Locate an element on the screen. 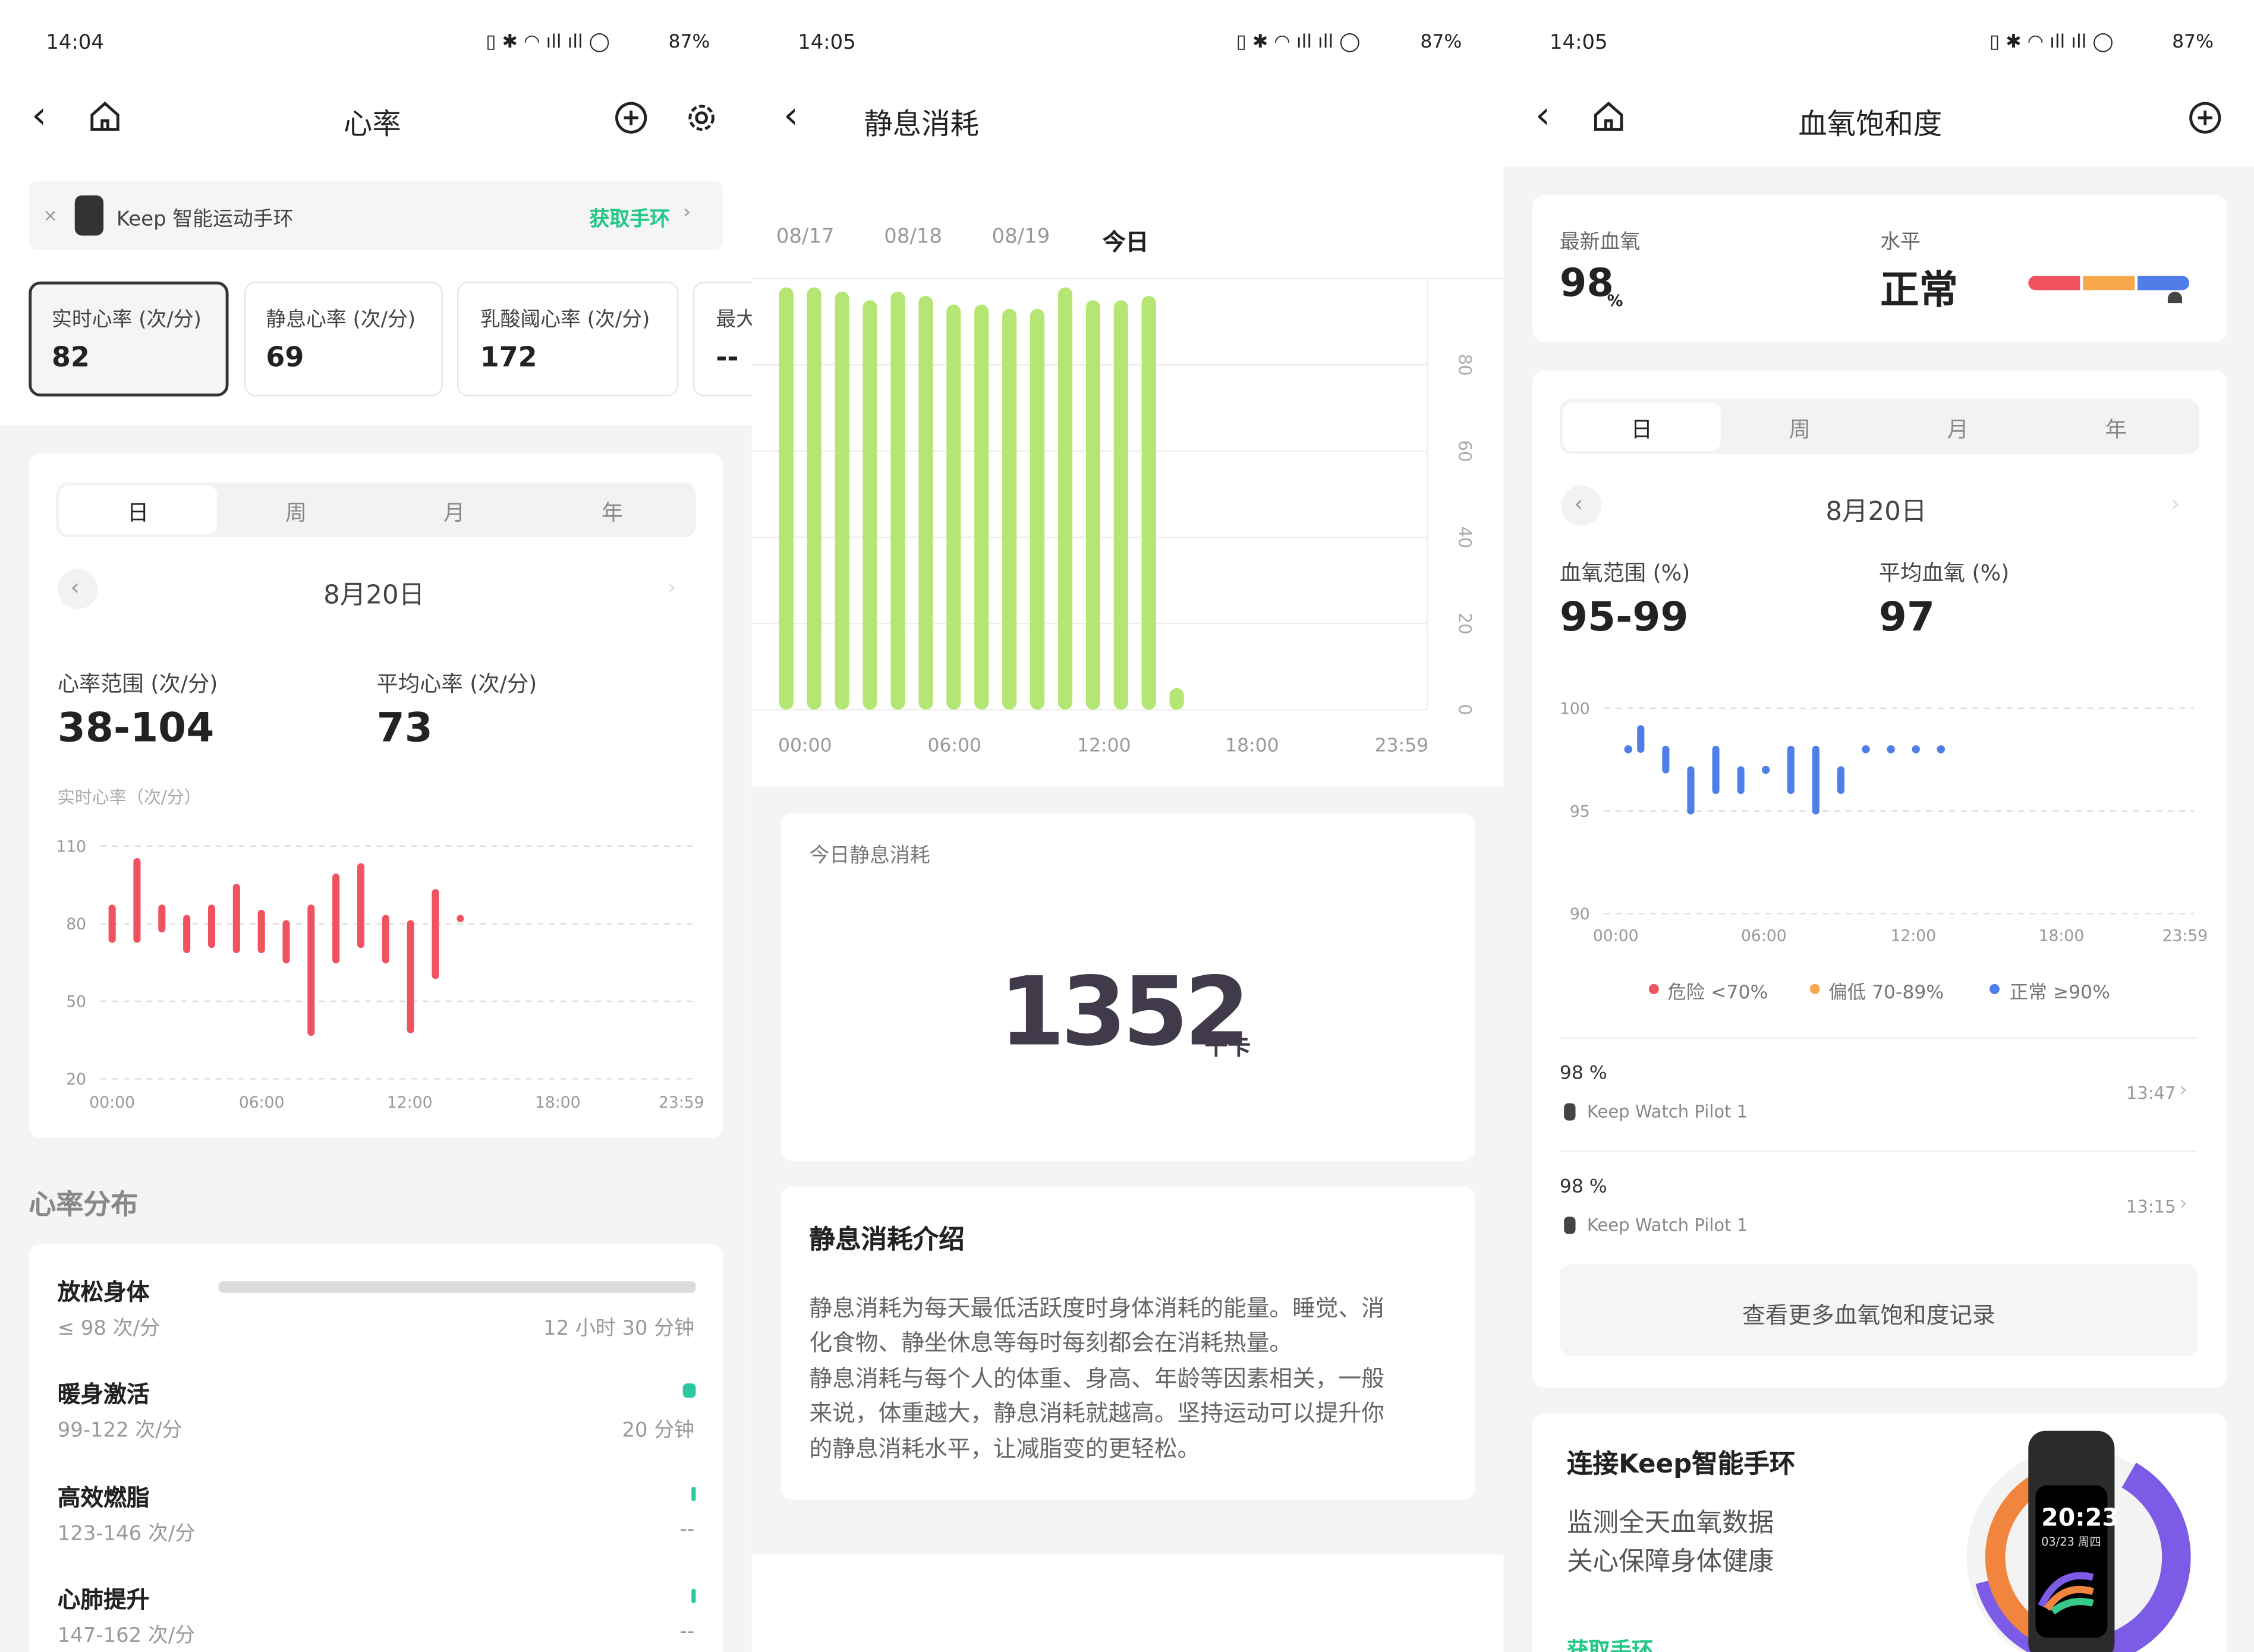  y-tick-label: 50 is located at coordinates (76, 1002).